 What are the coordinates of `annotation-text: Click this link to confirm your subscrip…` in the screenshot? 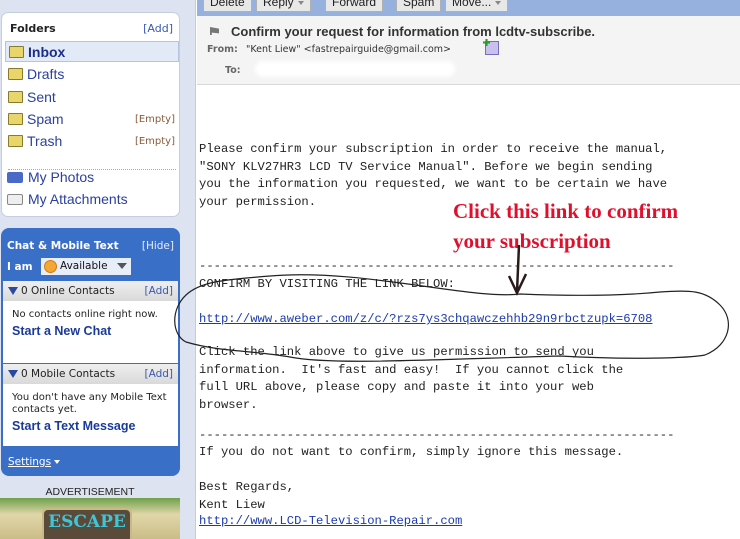 It's located at (565, 226).